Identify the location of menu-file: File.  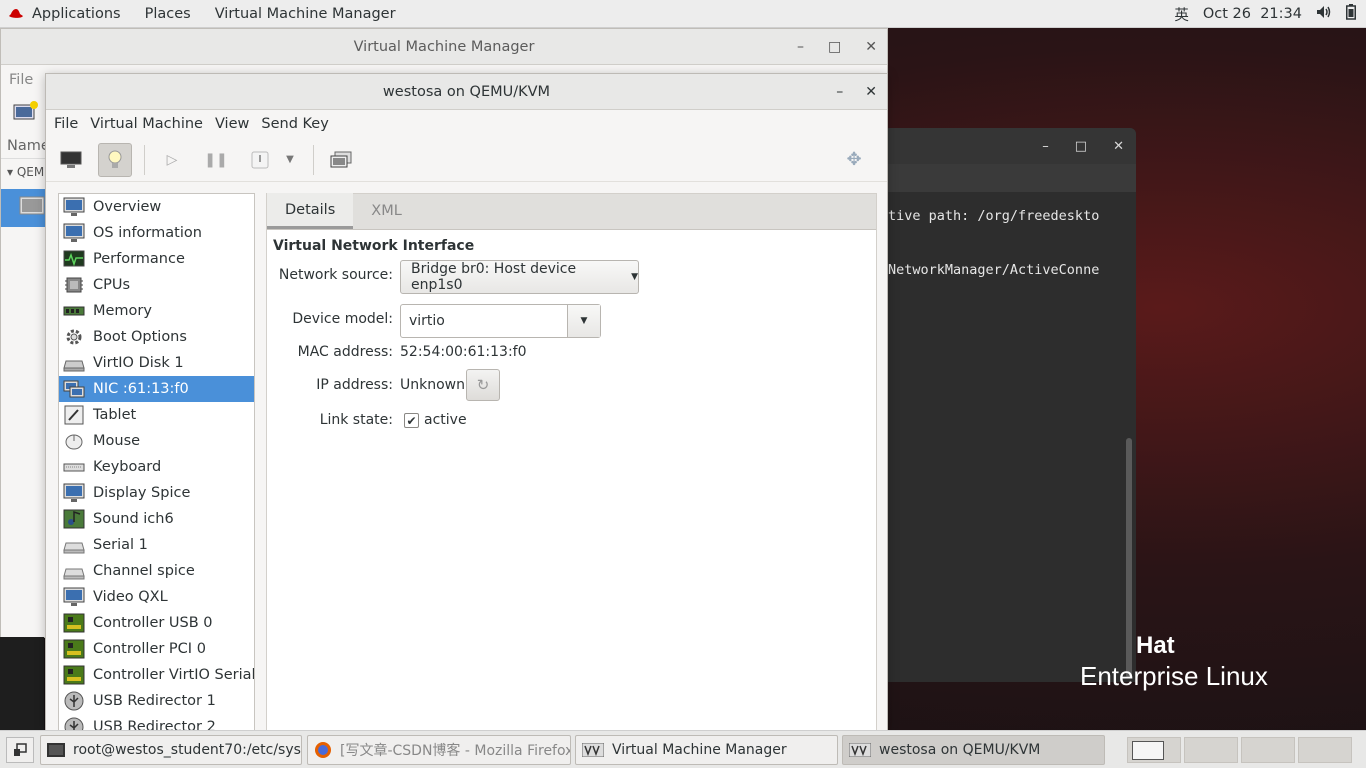
(66, 124).